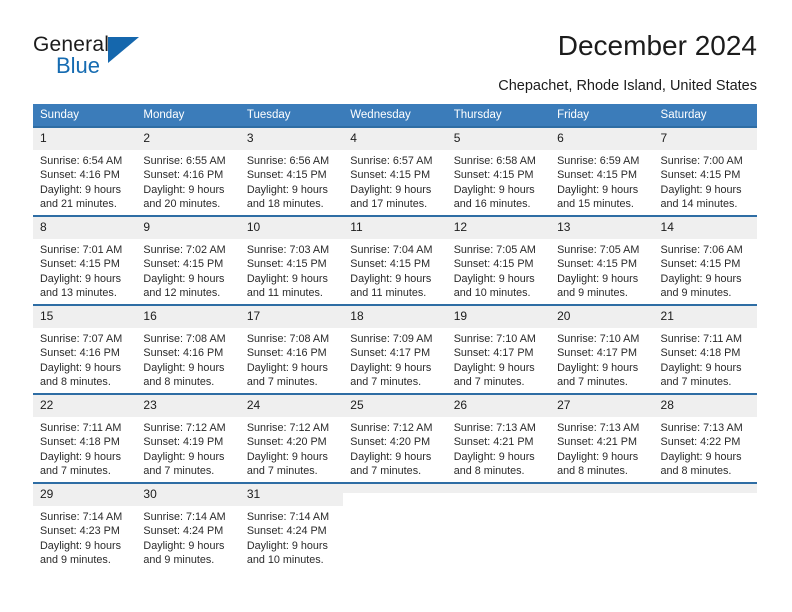  What do you see at coordinates (705, 228) in the screenshot?
I see `day-number: 14` at bounding box center [705, 228].